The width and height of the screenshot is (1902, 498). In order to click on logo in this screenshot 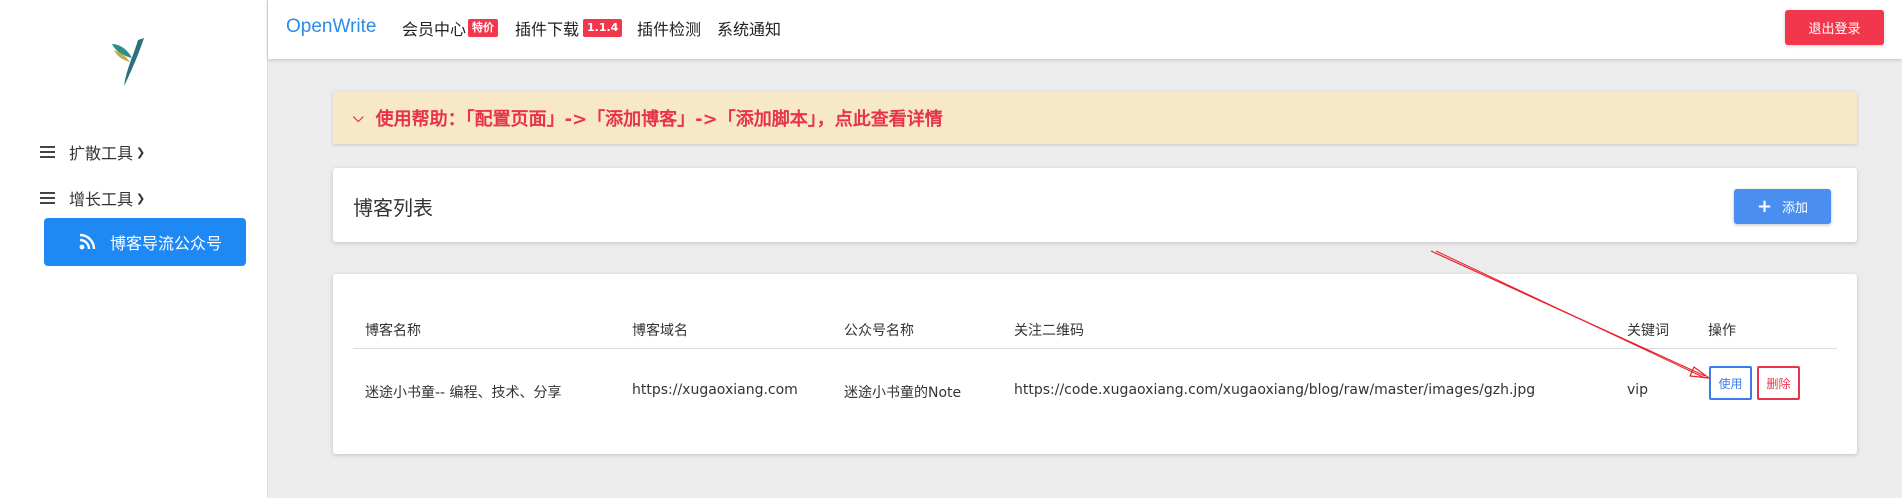, I will do `click(128, 62)`.